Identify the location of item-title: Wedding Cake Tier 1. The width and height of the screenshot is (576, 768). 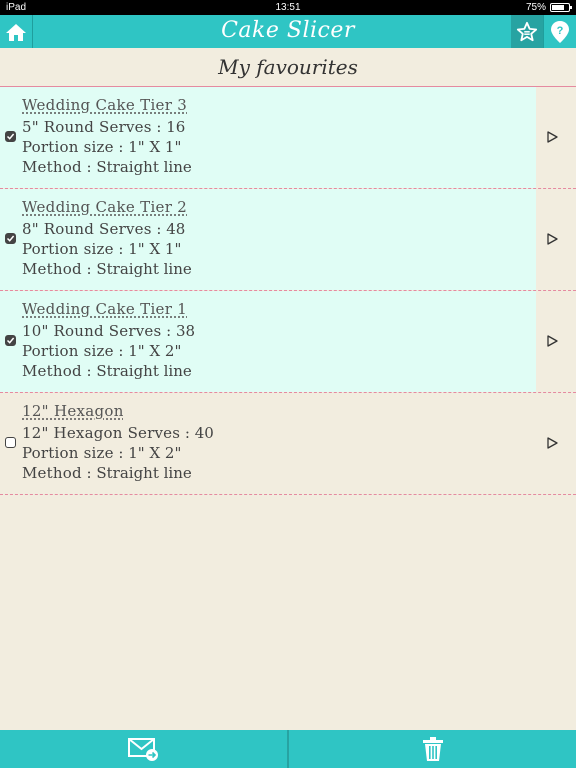
(105, 309).